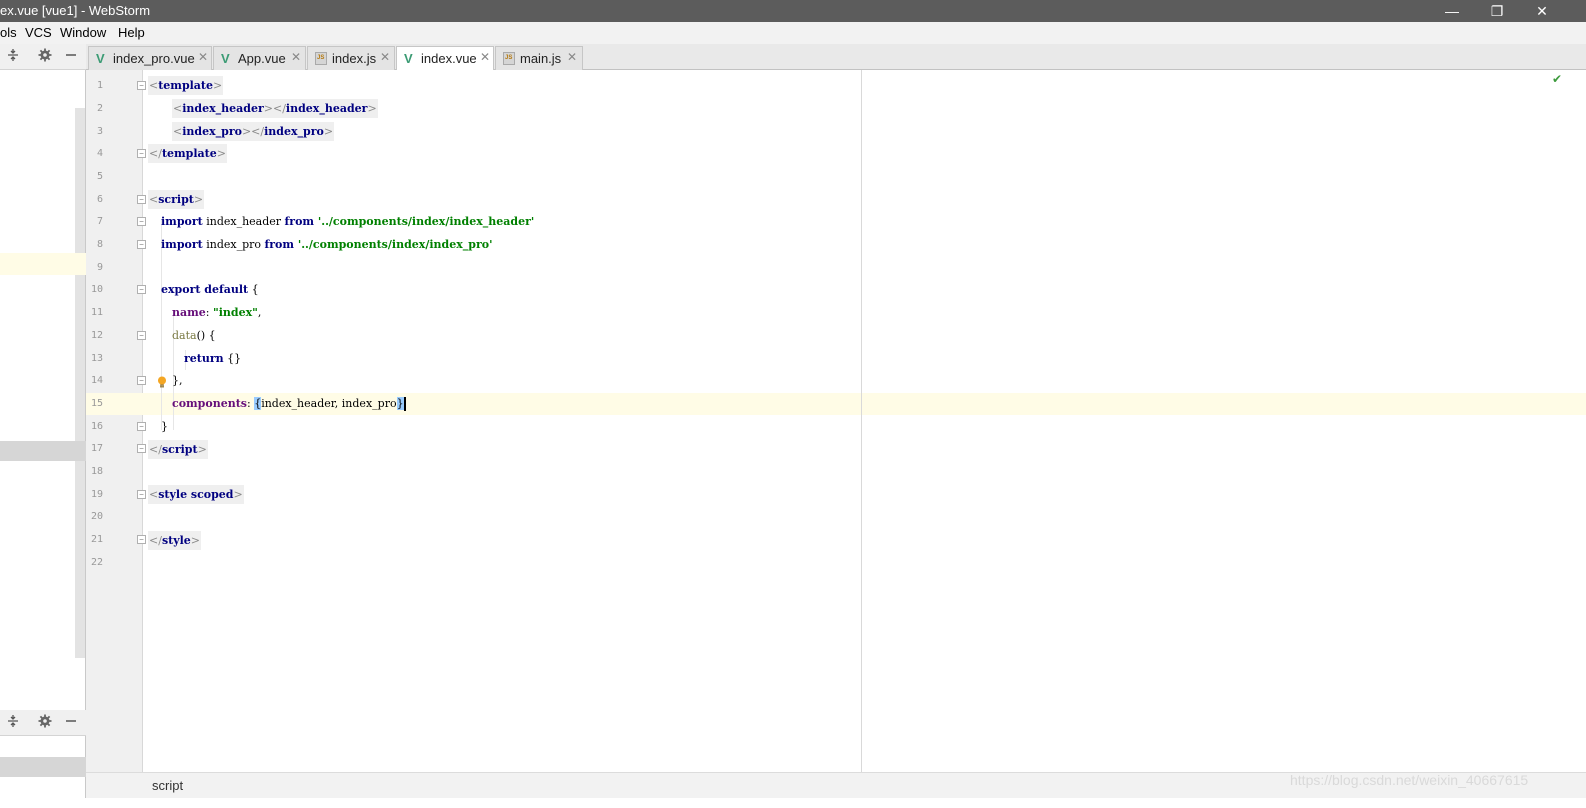  I want to click on code-line-13: return {}, so click(213, 358).